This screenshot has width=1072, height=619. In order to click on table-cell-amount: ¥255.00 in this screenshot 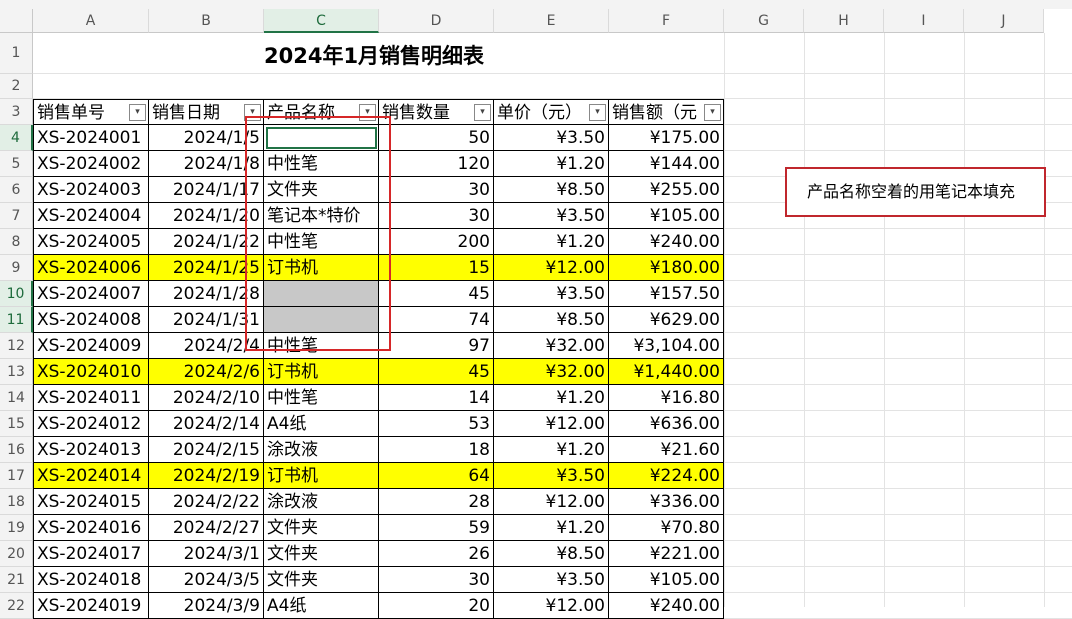, I will do `click(666, 190)`.